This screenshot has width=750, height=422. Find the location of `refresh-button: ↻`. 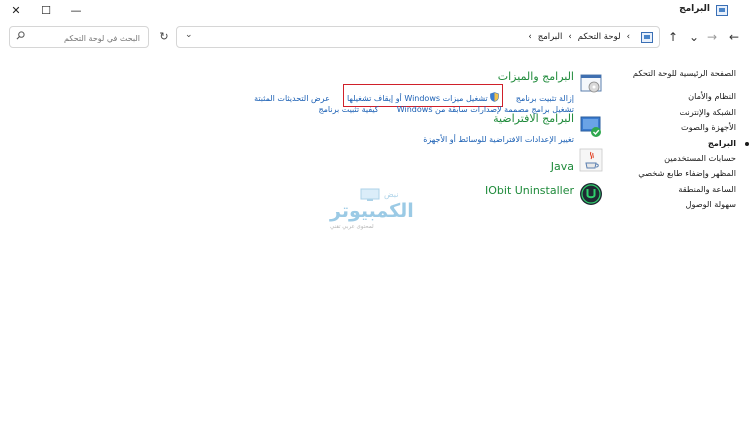

refresh-button: ↻ is located at coordinates (164, 37).